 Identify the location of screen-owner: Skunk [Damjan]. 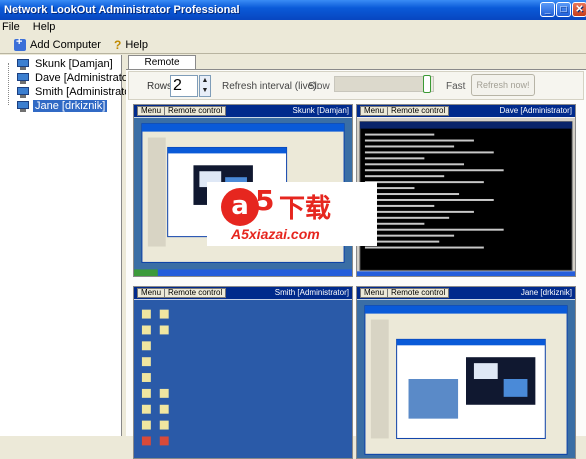
(320, 110).